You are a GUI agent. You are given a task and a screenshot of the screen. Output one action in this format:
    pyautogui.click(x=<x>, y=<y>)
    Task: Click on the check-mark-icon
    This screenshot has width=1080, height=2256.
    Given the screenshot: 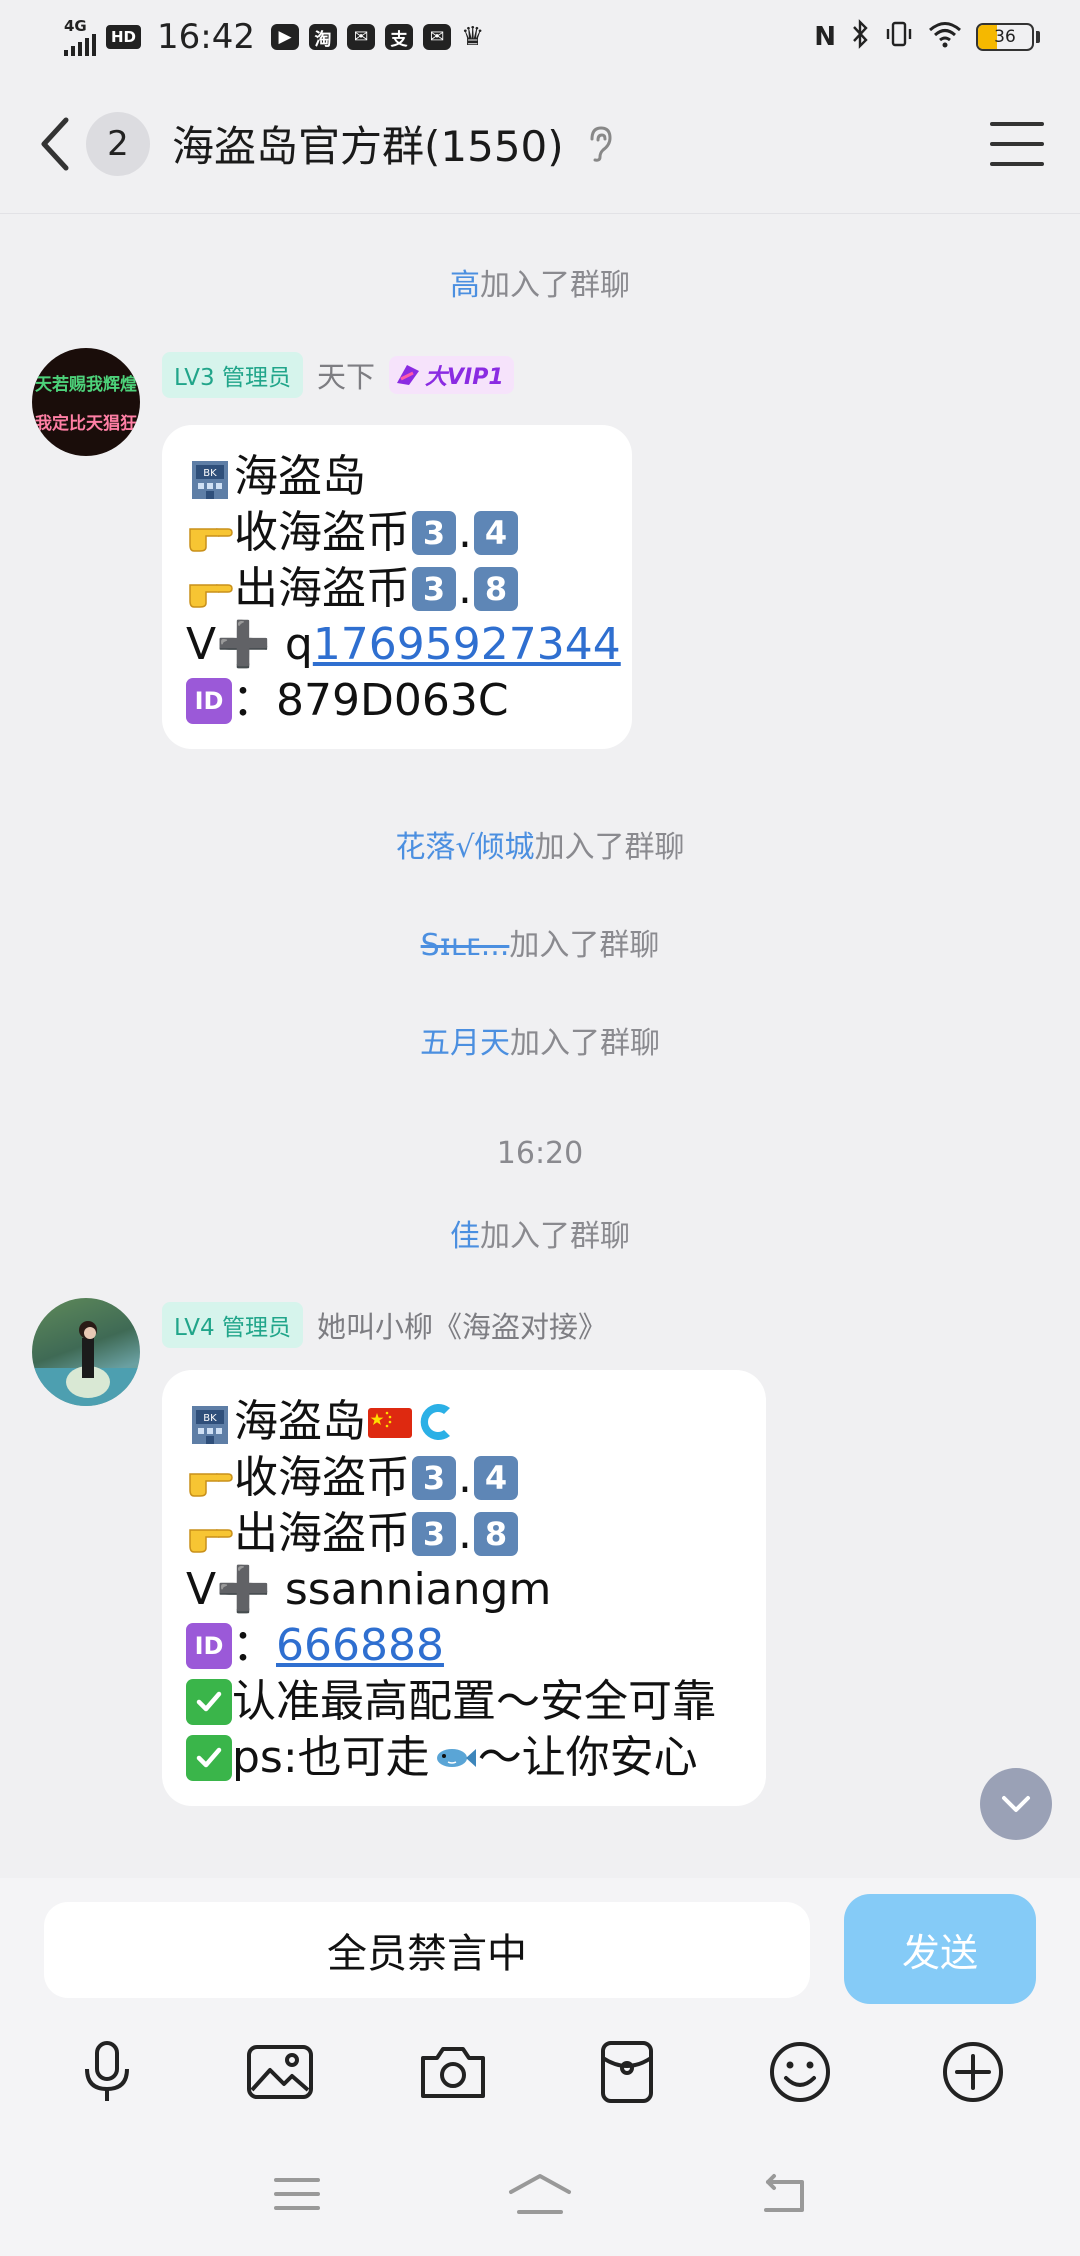 What is the action you would take?
    pyautogui.click(x=209, y=1758)
    